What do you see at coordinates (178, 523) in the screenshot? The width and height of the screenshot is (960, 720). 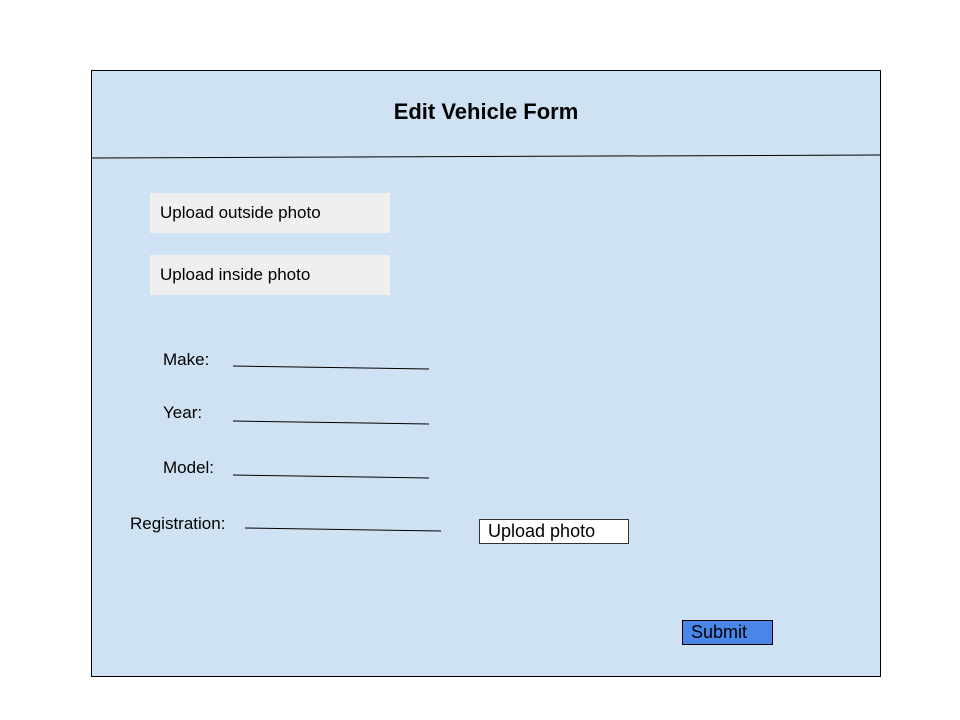 I see `registration-label: Registration:` at bounding box center [178, 523].